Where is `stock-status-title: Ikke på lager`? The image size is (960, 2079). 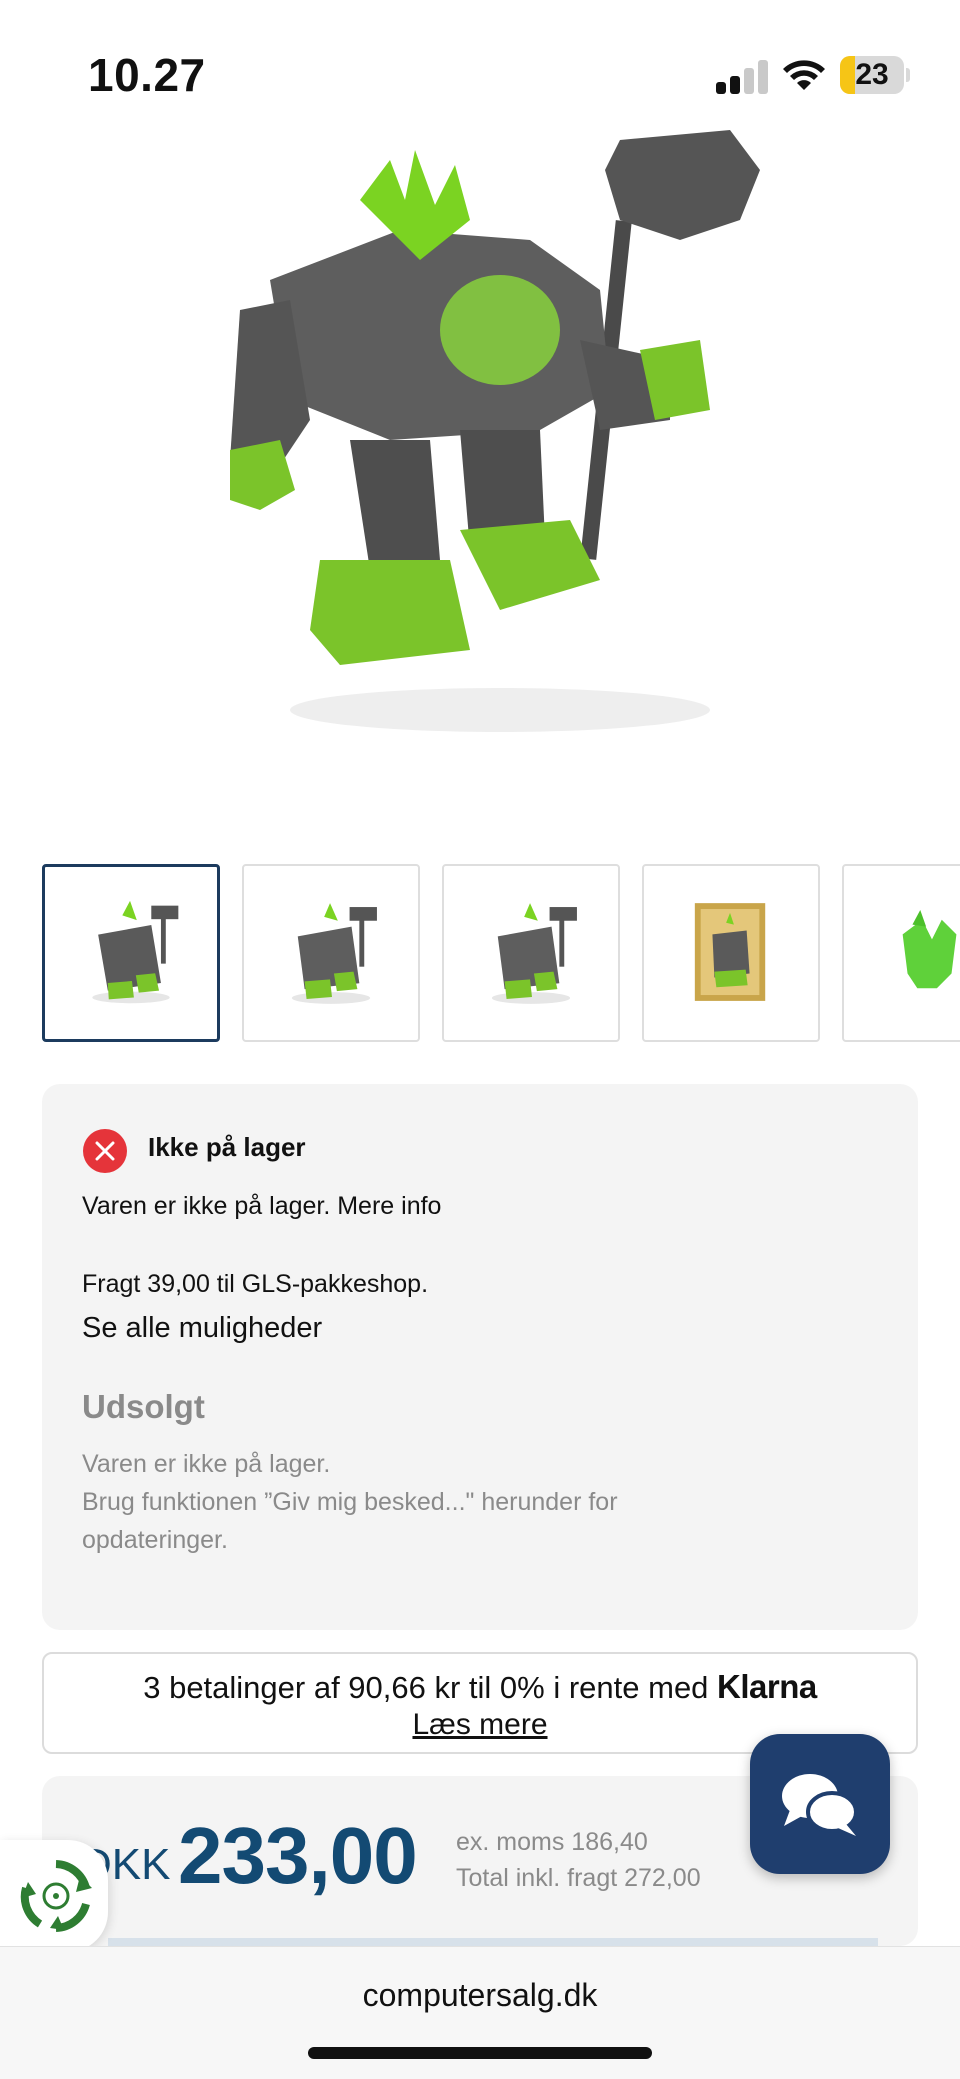
stock-status-title: Ikke på lager is located at coordinates (227, 1147).